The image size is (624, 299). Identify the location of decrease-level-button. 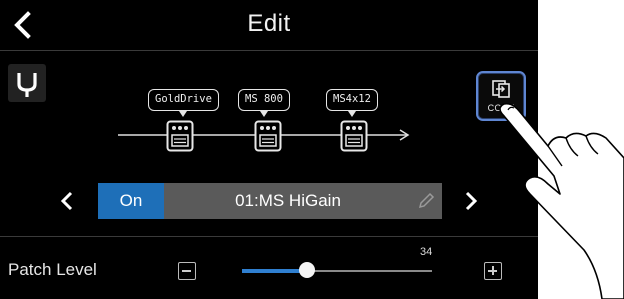
(187, 271).